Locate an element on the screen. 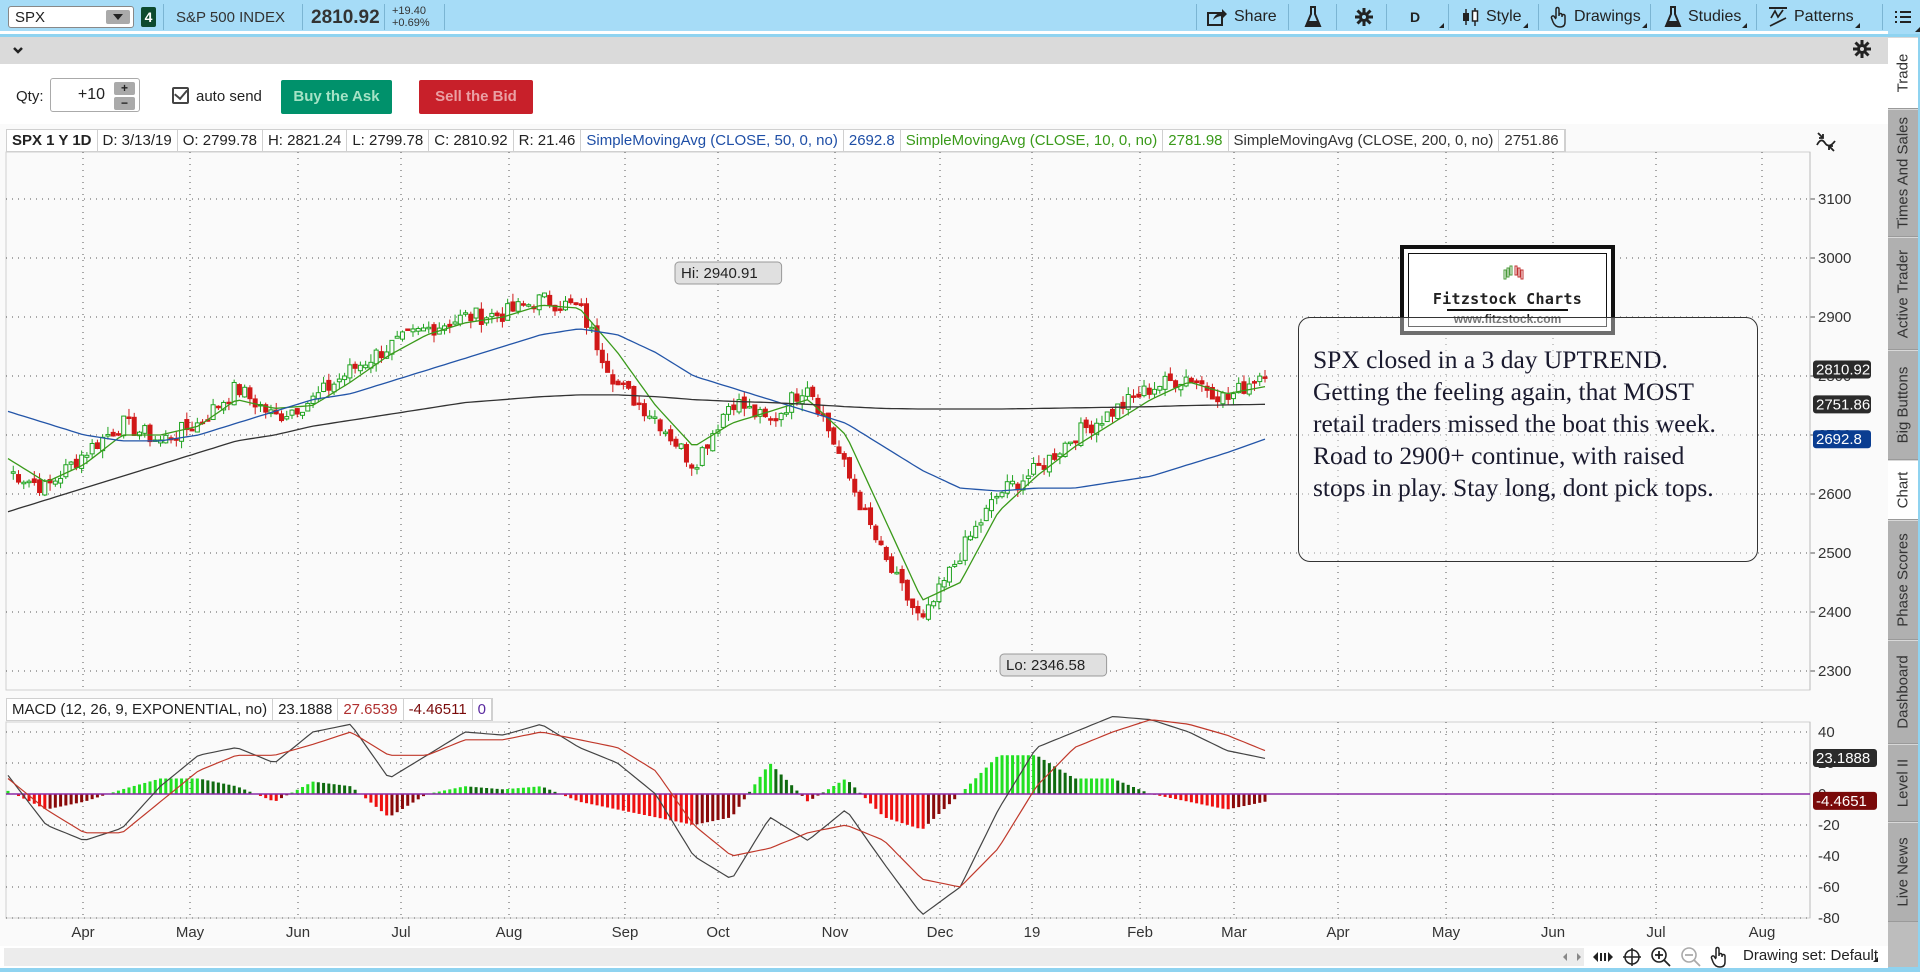 The height and width of the screenshot is (972, 1920). time-axis-label: Aug is located at coordinates (509, 932).